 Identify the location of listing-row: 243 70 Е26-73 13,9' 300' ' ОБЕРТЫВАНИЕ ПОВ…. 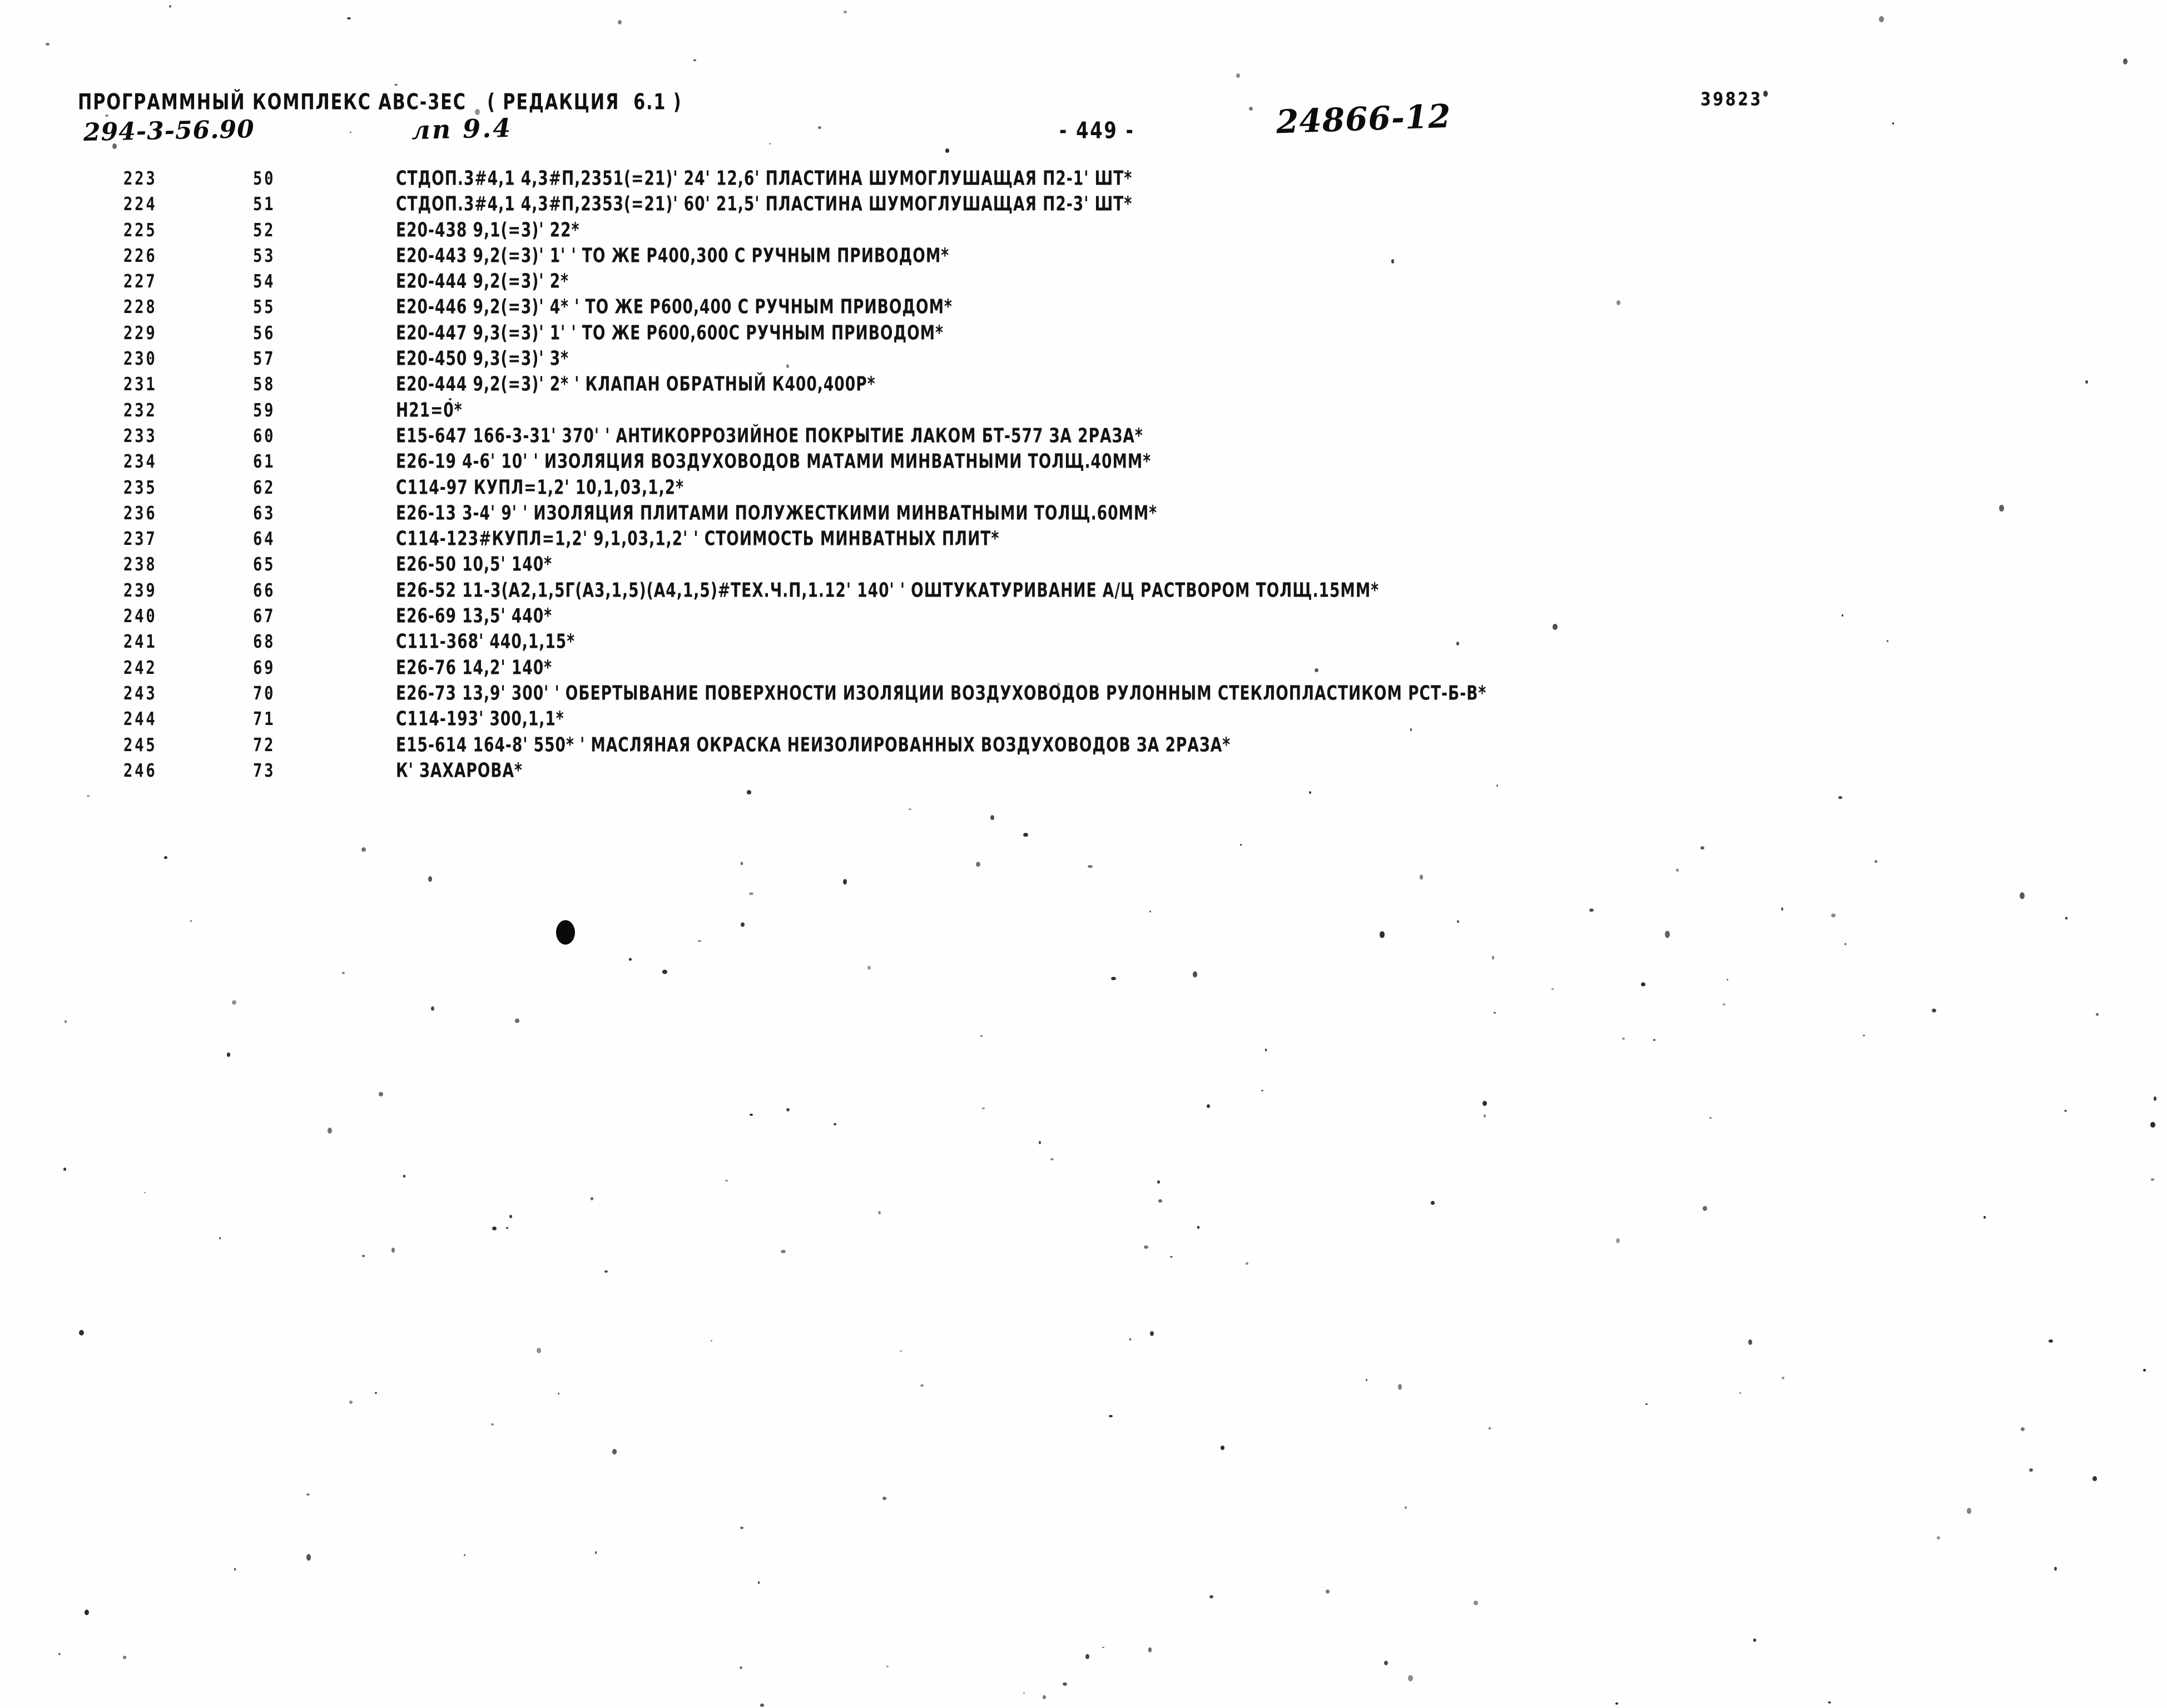
(1083, 694).